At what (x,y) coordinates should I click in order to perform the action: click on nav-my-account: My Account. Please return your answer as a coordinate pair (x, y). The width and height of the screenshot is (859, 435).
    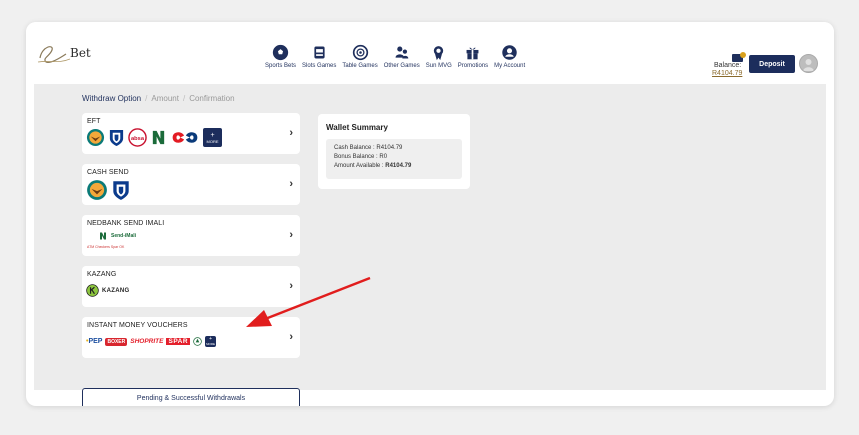
    Looking at the image, I should click on (509, 56).